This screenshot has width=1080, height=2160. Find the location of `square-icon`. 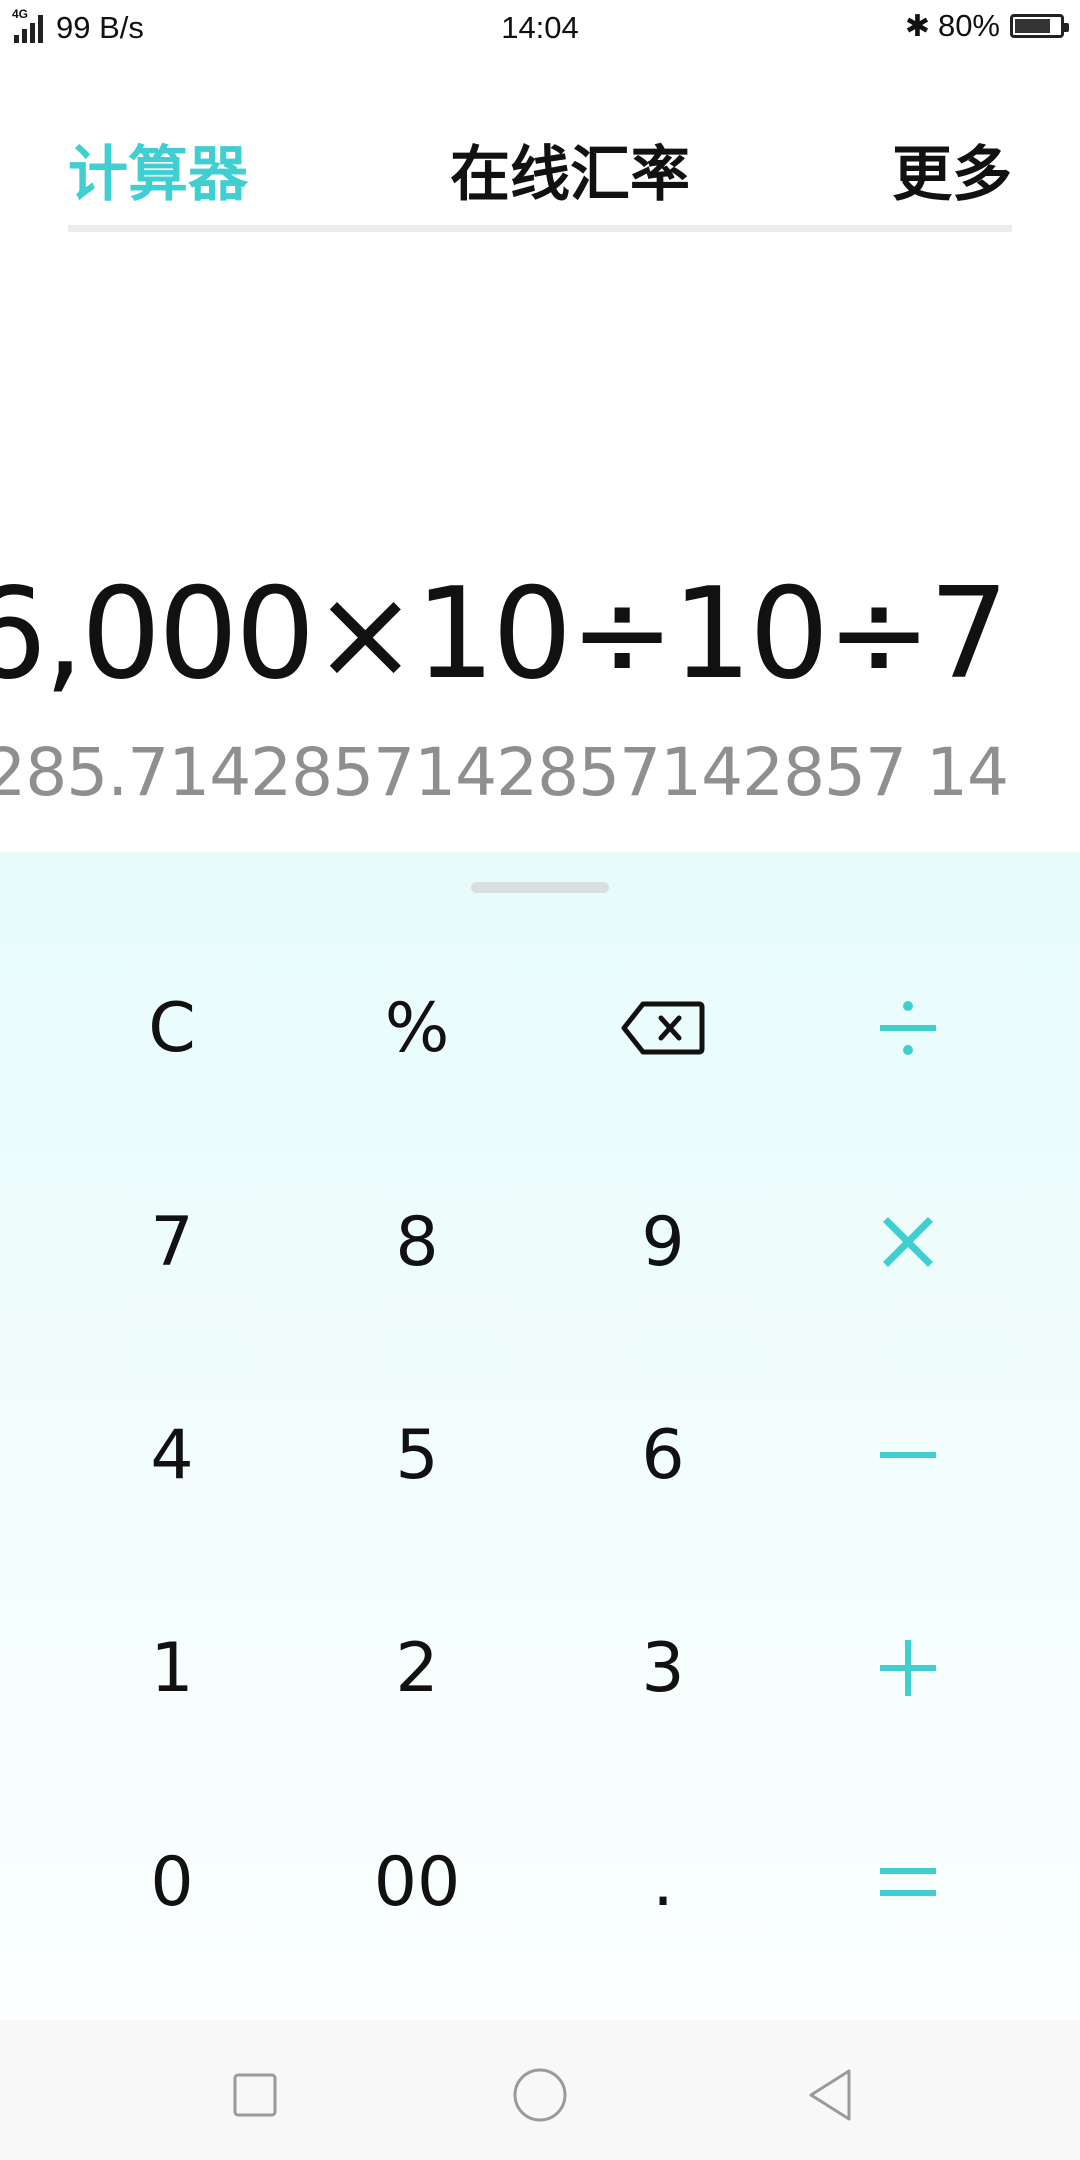

square-icon is located at coordinates (255, 2095).